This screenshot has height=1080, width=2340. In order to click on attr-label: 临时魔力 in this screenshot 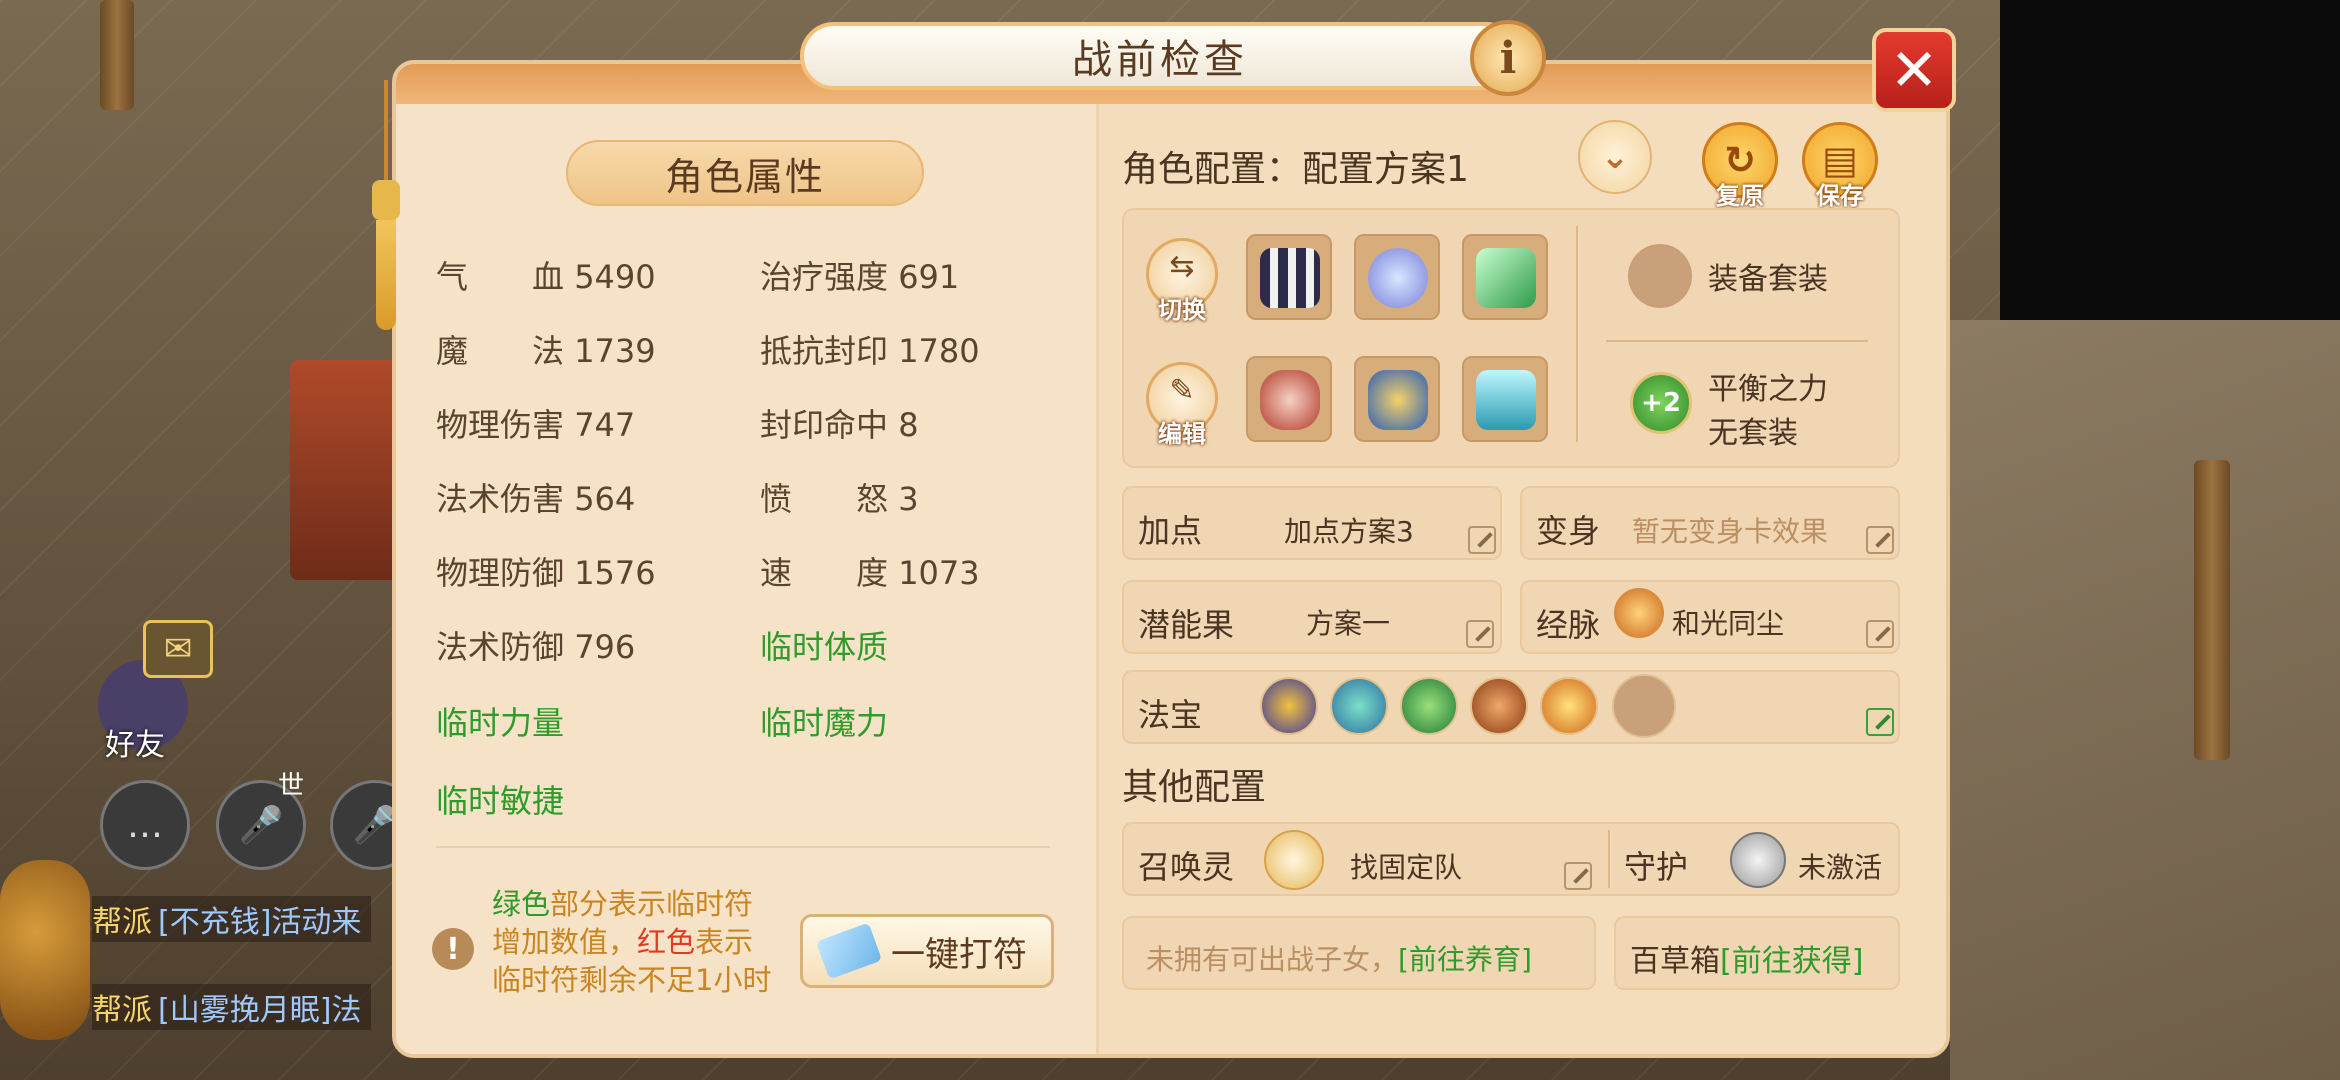, I will do `click(824, 723)`.